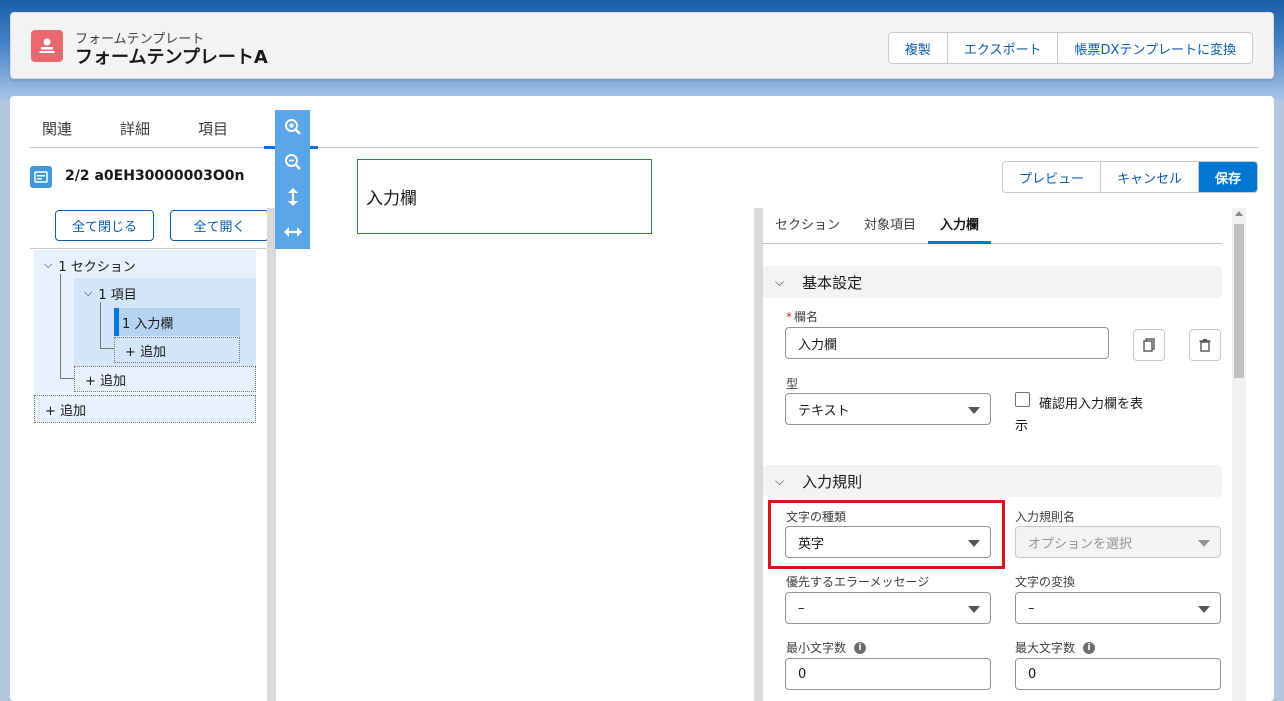 This screenshot has height=701, width=1284. Describe the element at coordinates (41, 177) in the screenshot. I see `record-icon` at that location.